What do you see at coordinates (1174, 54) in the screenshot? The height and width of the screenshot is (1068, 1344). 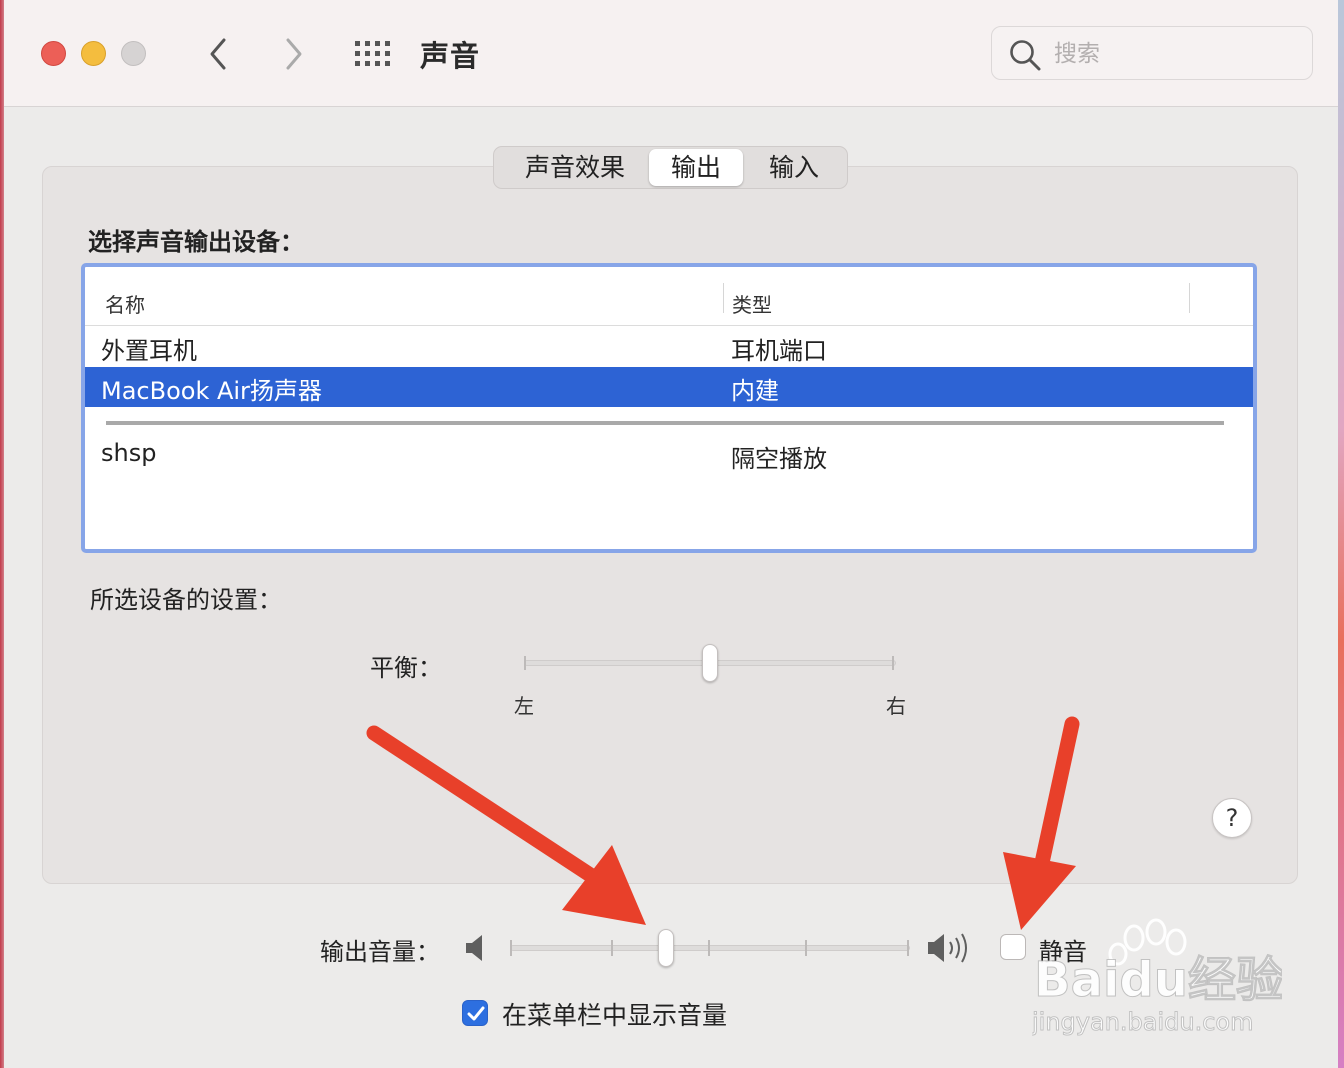 I see `search-input` at bounding box center [1174, 54].